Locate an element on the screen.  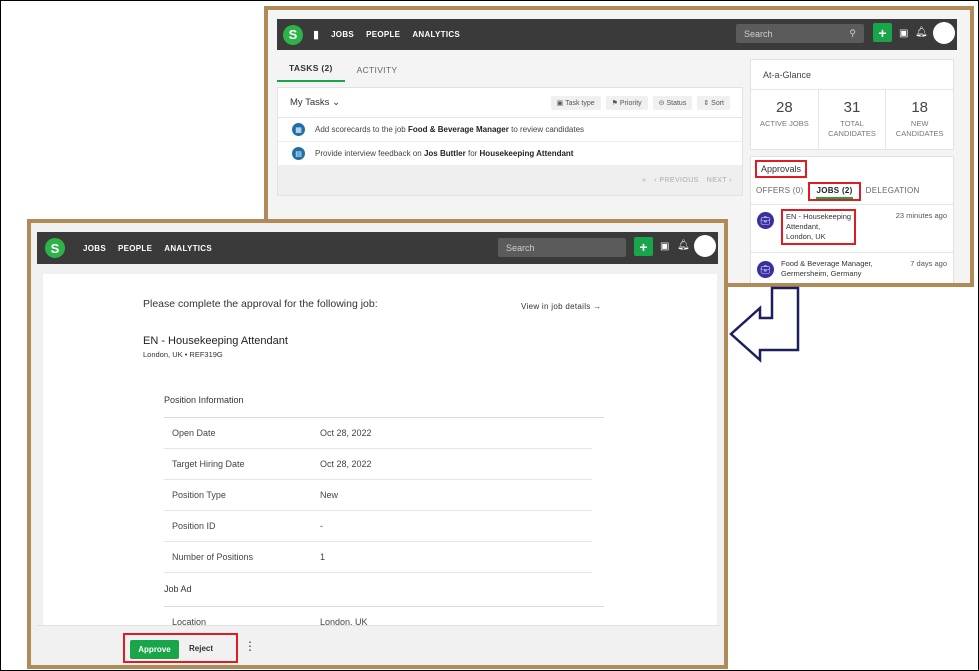
approval-item-text: EN - Housekeeping Attendant, London, UK is located at coordinates (819, 227).